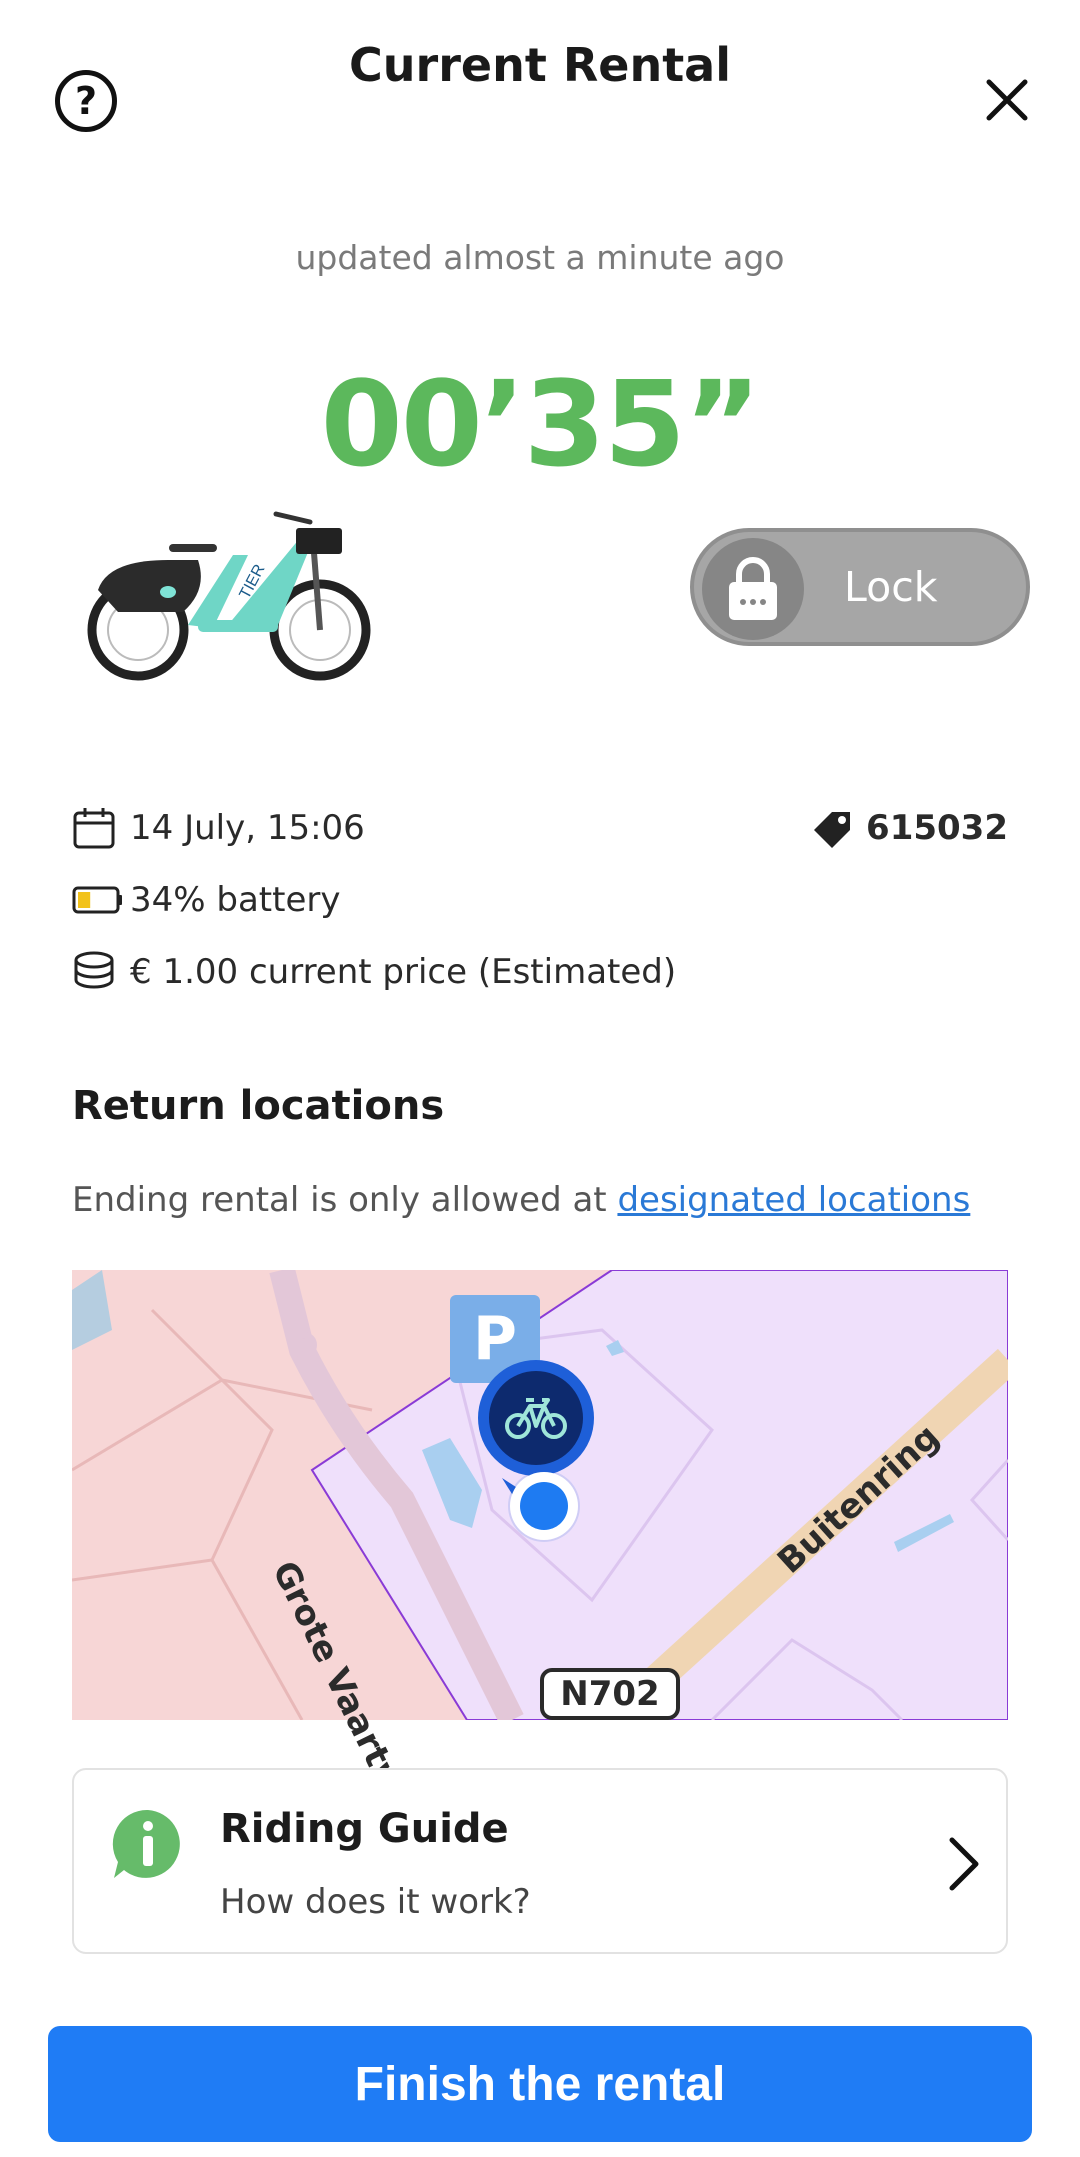 Image resolution: width=1080 pixels, height=2157 pixels. What do you see at coordinates (258, 1106) in the screenshot?
I see `return-locations-title: Return locations` at bounding box center [258, 1106].